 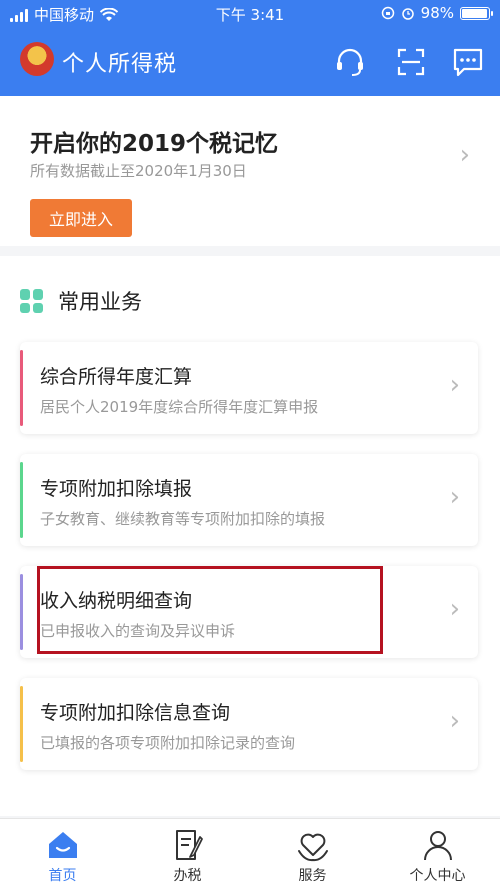 What do you see at coordinates (249, 500) in the screenshot?
I see `service-card-deduction-filing: 专项附加扣除填报 子女教育、继续教育等专项附加扣除的填报 ›` at bounding box center [249, 500].